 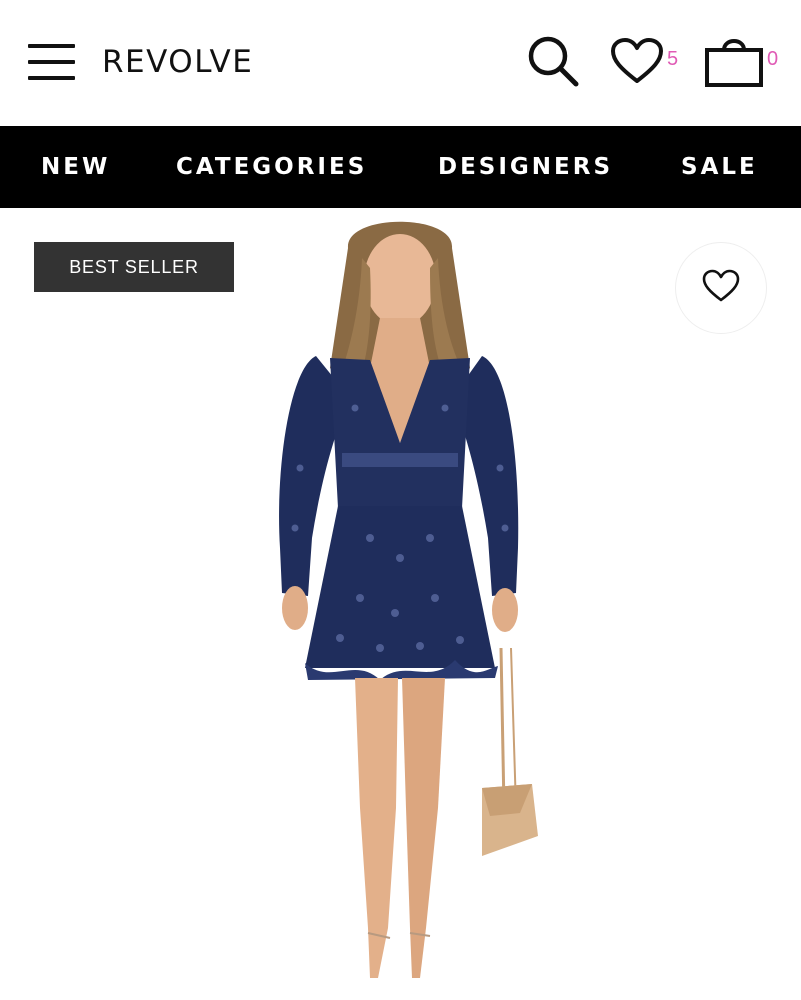 I want to click on nav-item-new: NEW, so click(x=75, y=167).